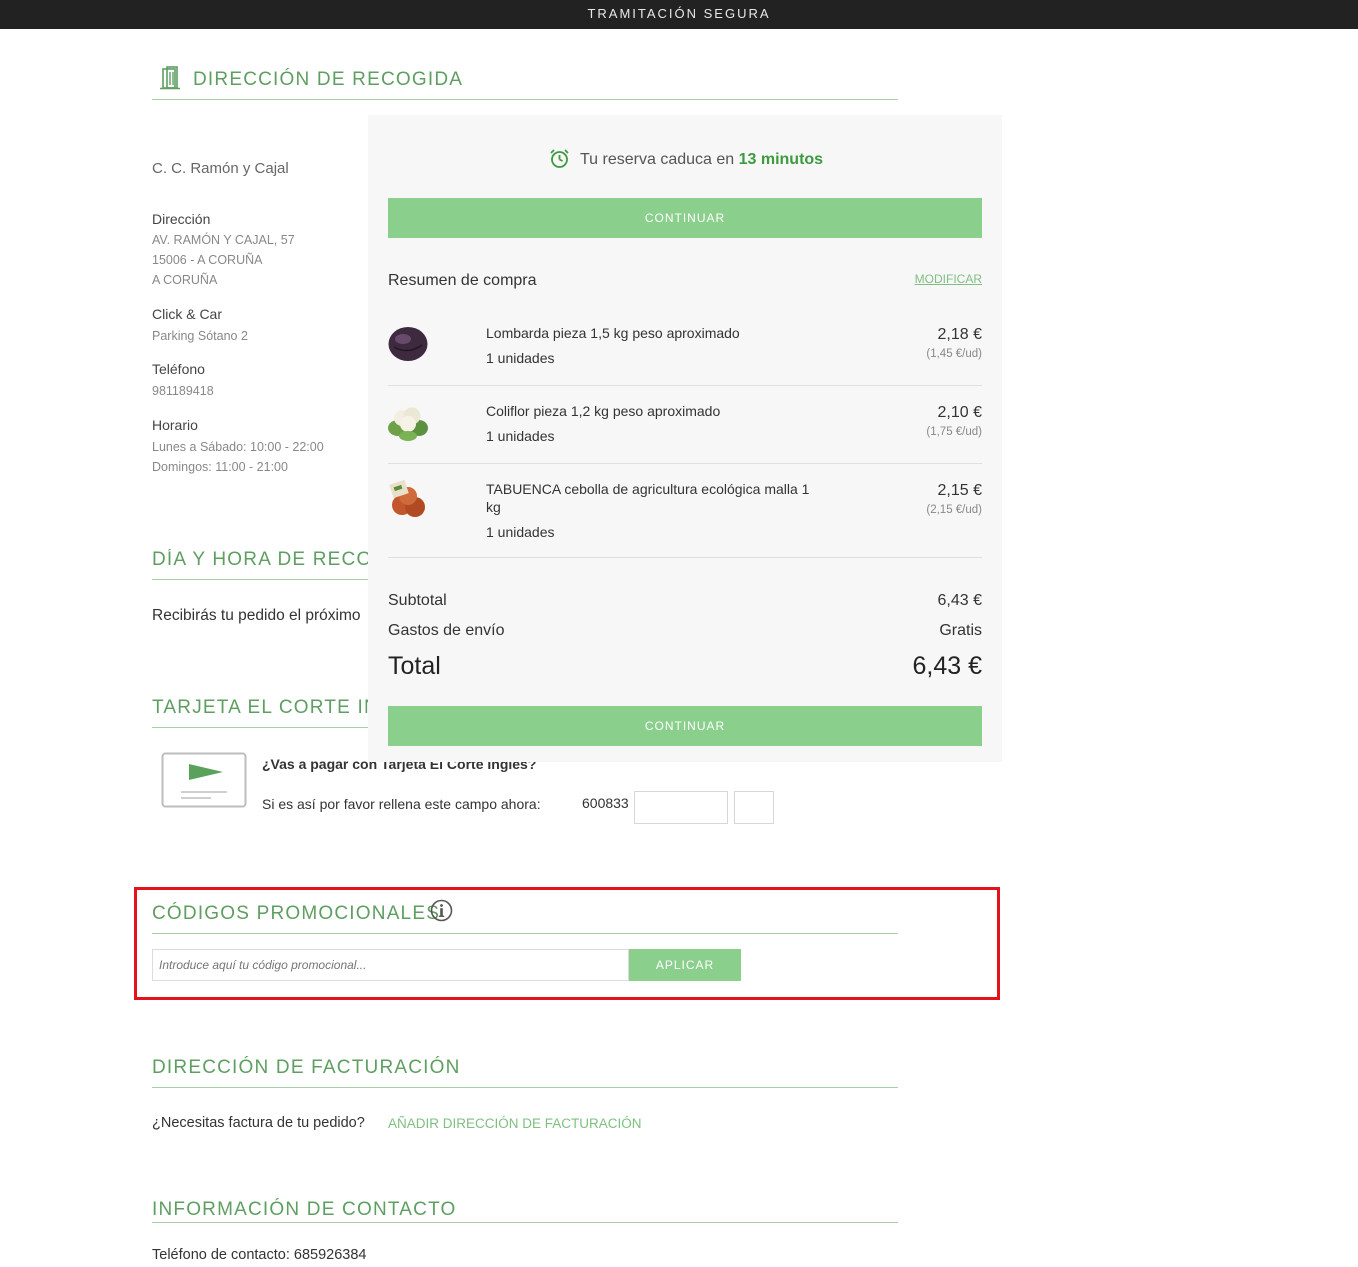  Describe the element at coordinates (175, 425) in the screenshot. I see `hours-label: Horario` at that location.